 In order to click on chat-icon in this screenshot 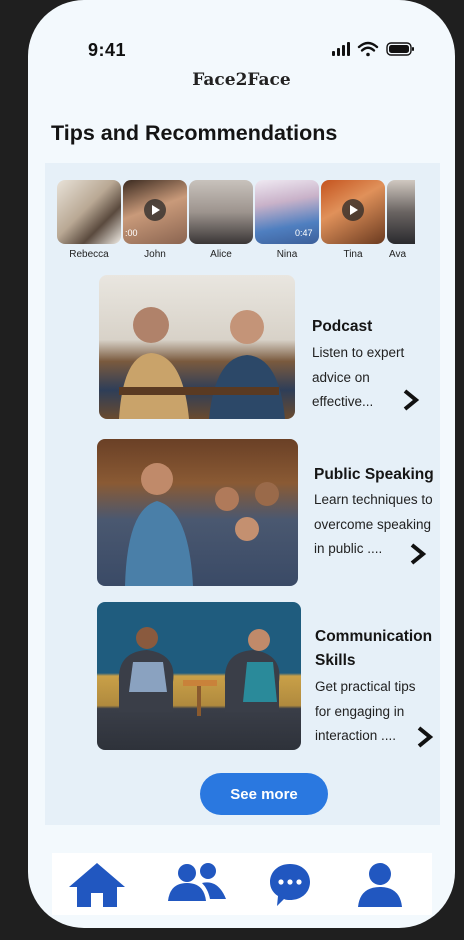, I will do `click(290, 884)`.